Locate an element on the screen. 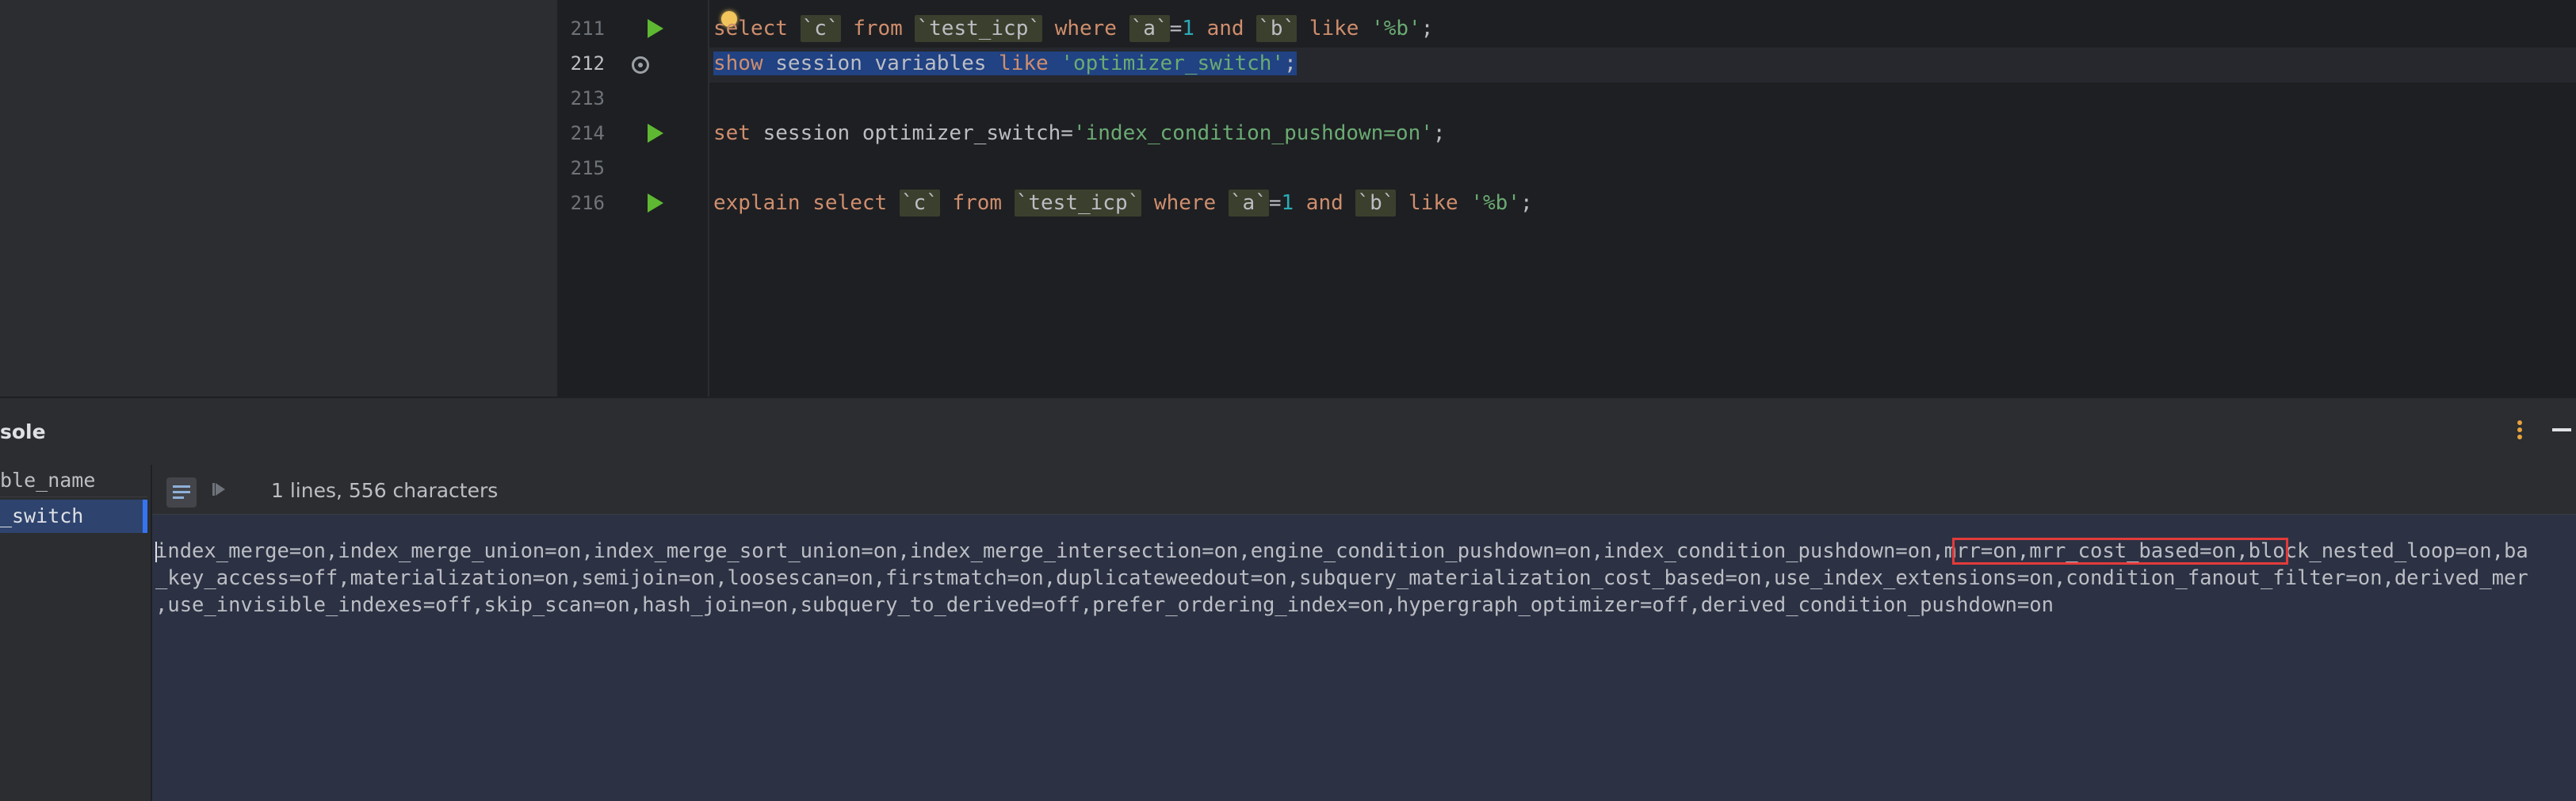 This screenshot has height=801, width=2576. code-token: 'optimizer_switch' is located at coordinates (1173, 64).